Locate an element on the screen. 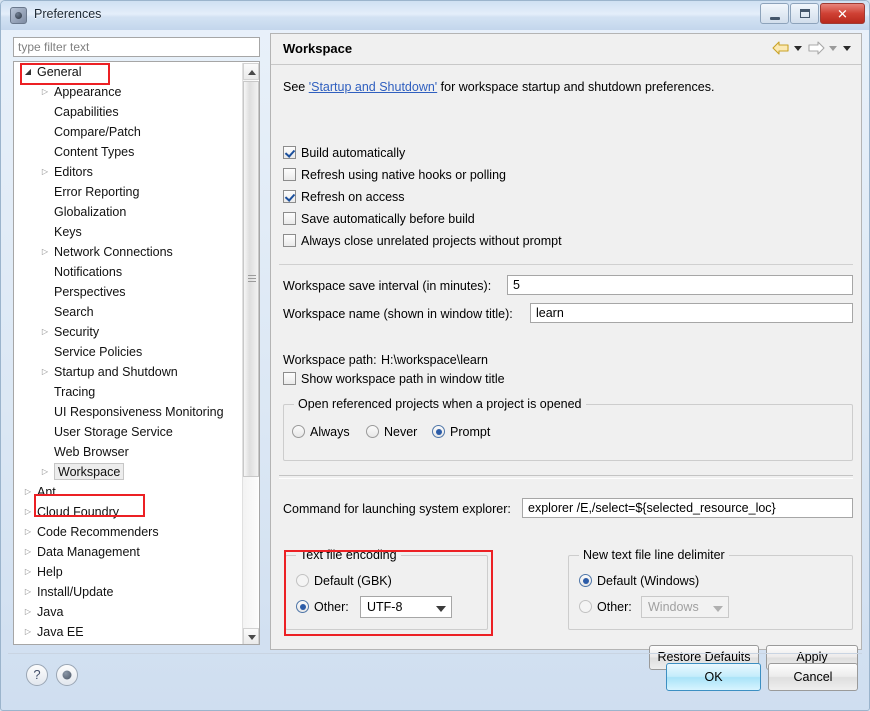 The width and height of the screenshot is (870, 711). tree-item-error-reporting: Error Reporting is located at coordinates (128, 192).